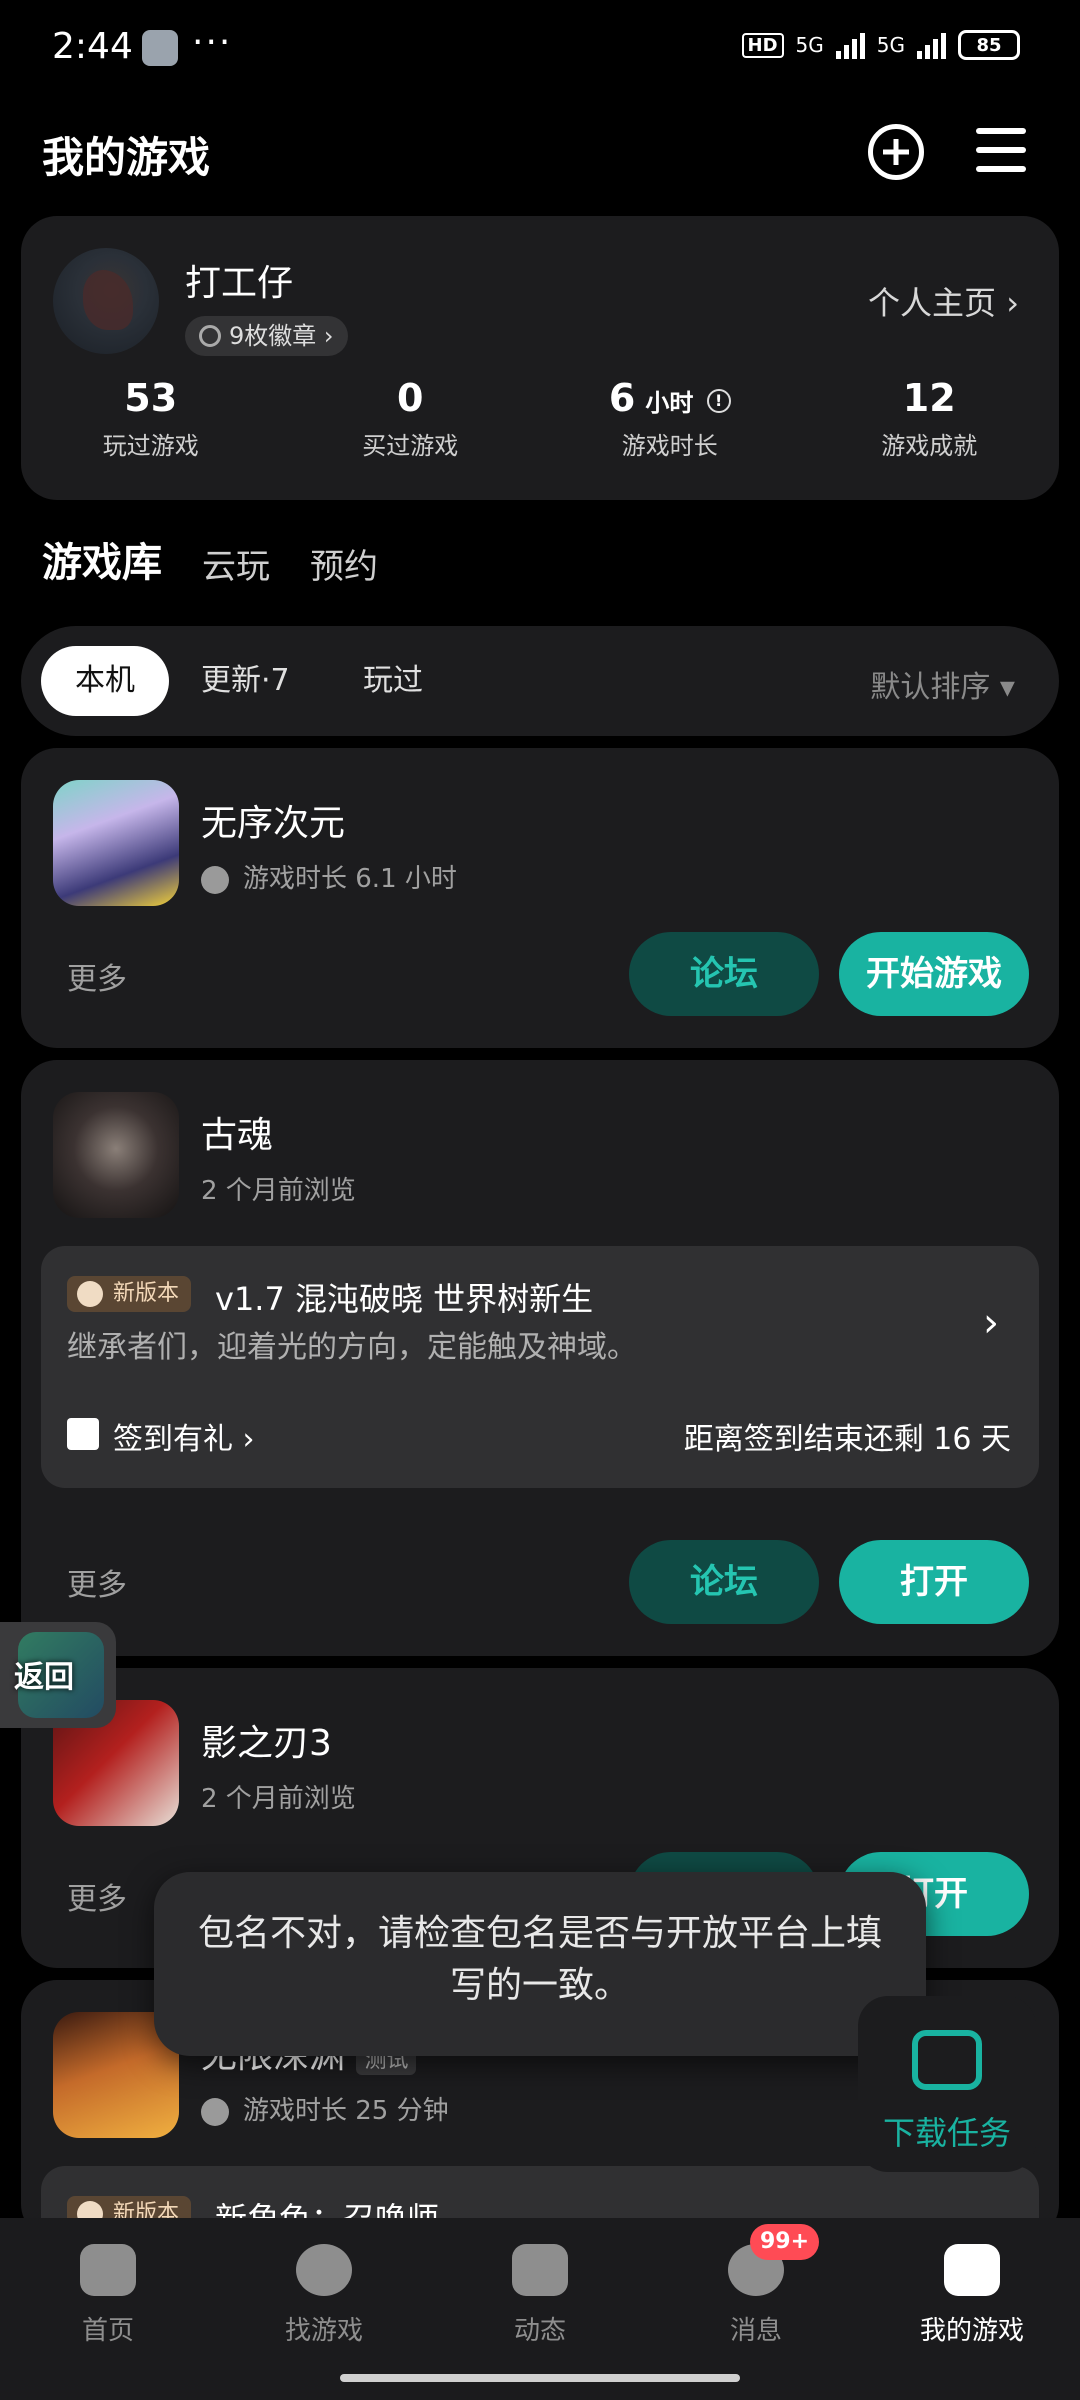  Describe the element at coordinates (344, 563) in the screenshot. I see `tab-reserve: 预约` at that location.